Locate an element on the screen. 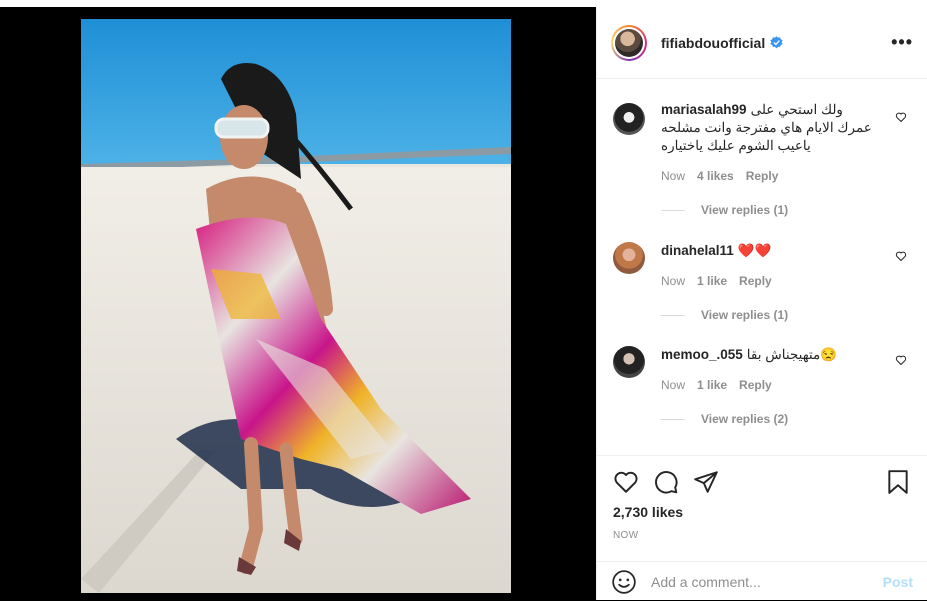 This screenshot has width=927, height=601. view-replies-button: View replies (2) is located at coordinates (787, 419).